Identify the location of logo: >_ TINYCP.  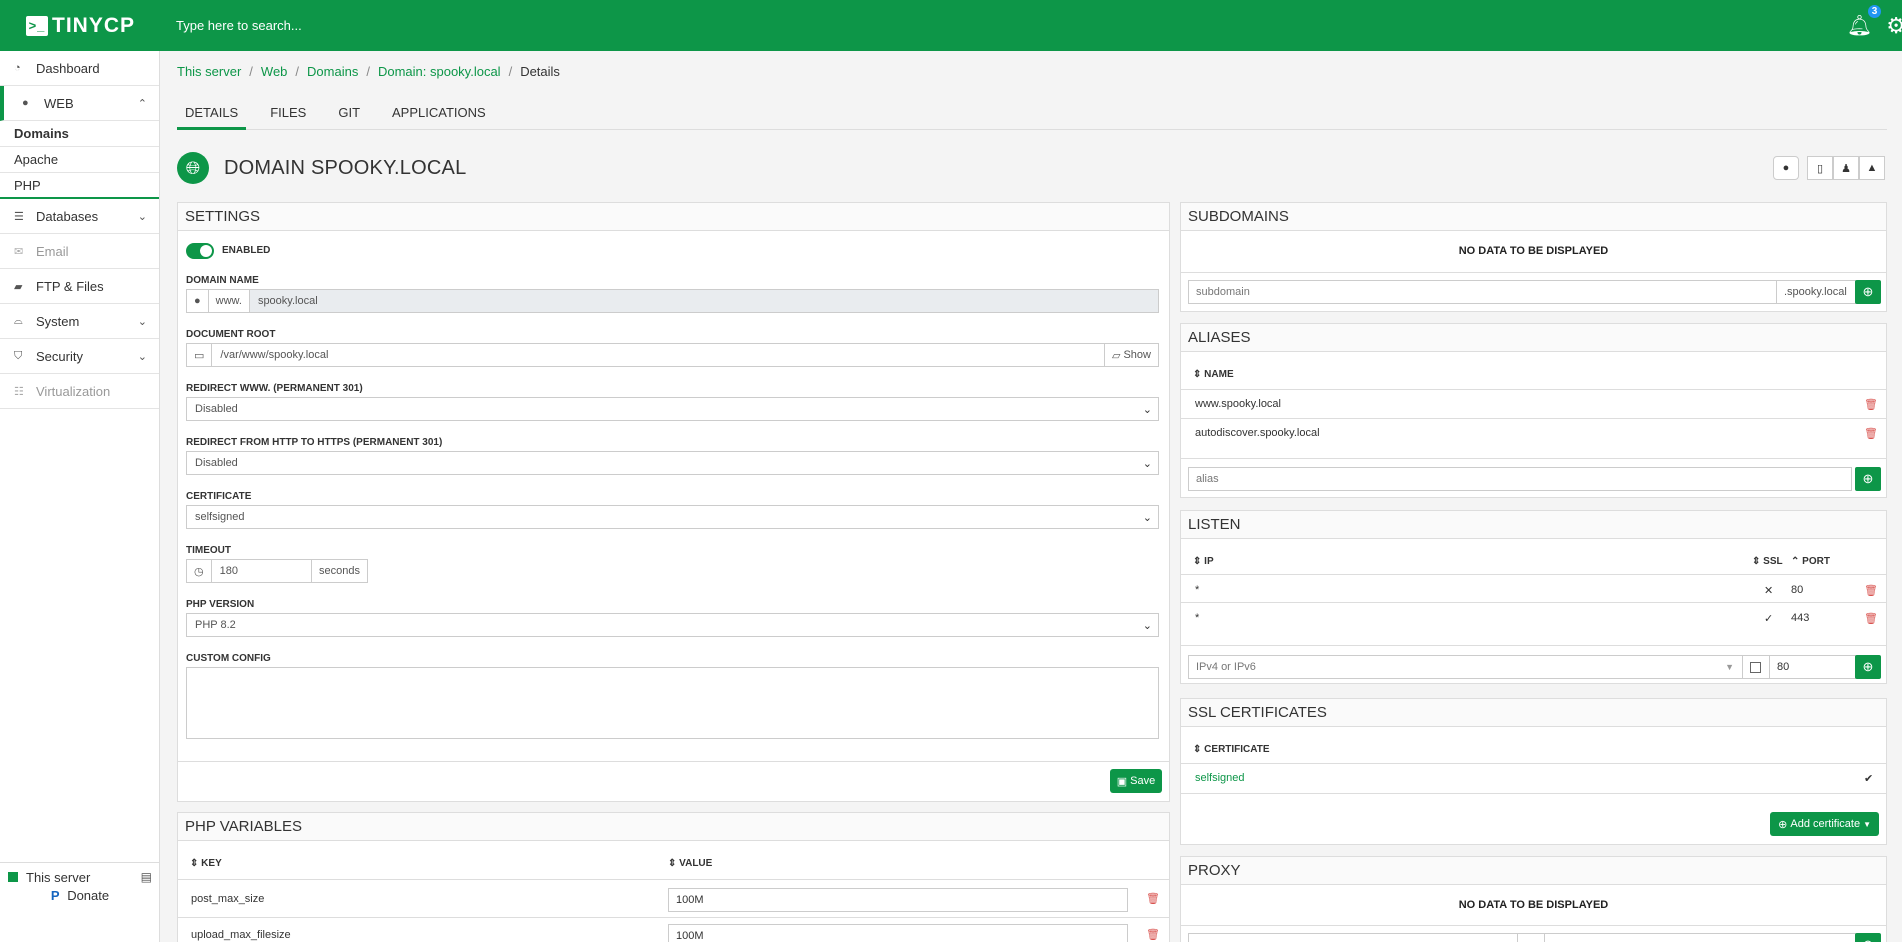
(80, 25).